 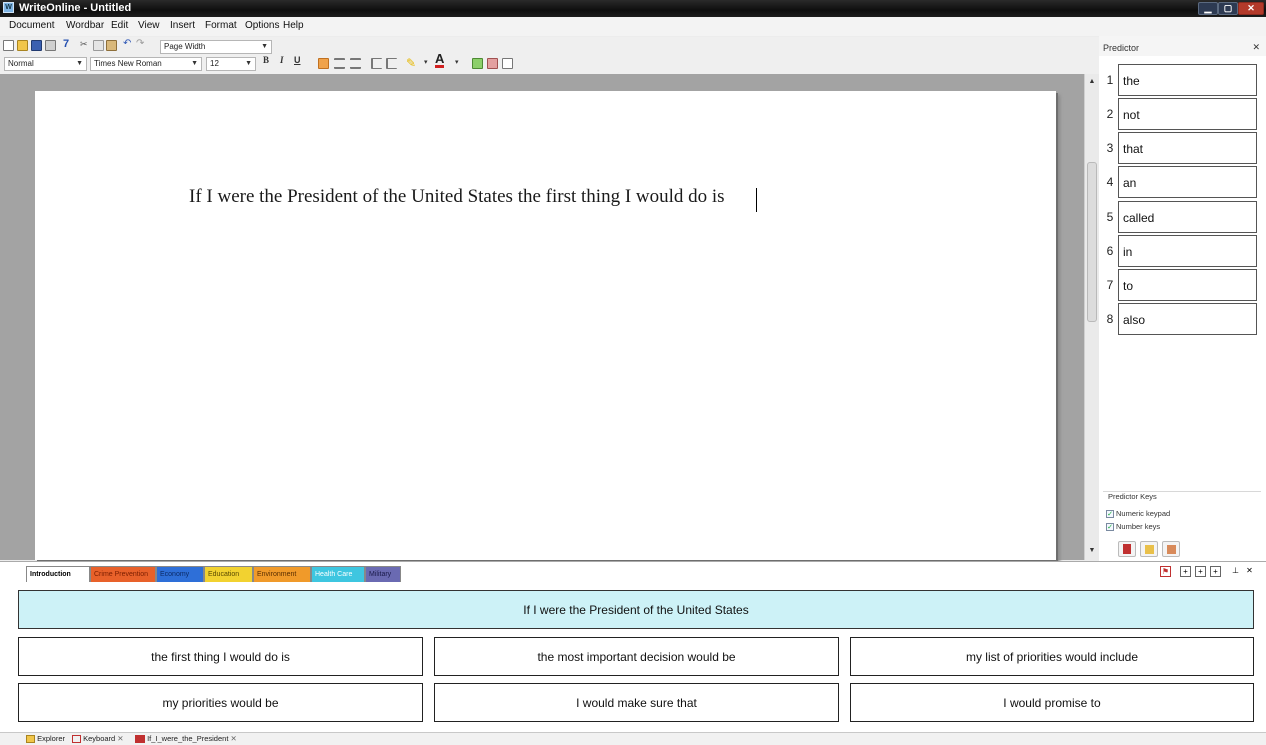 I want to click on new-document-icon, so click(x=8, y=45).